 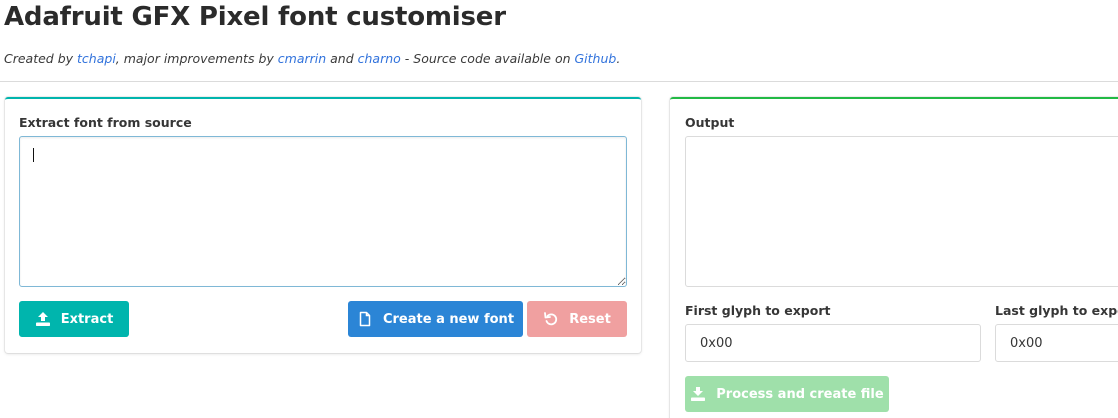 What do you see at coordinates (379, 58) in the screenshot?
I see `author-link-charno: charno` at bounding box center [379, 58].